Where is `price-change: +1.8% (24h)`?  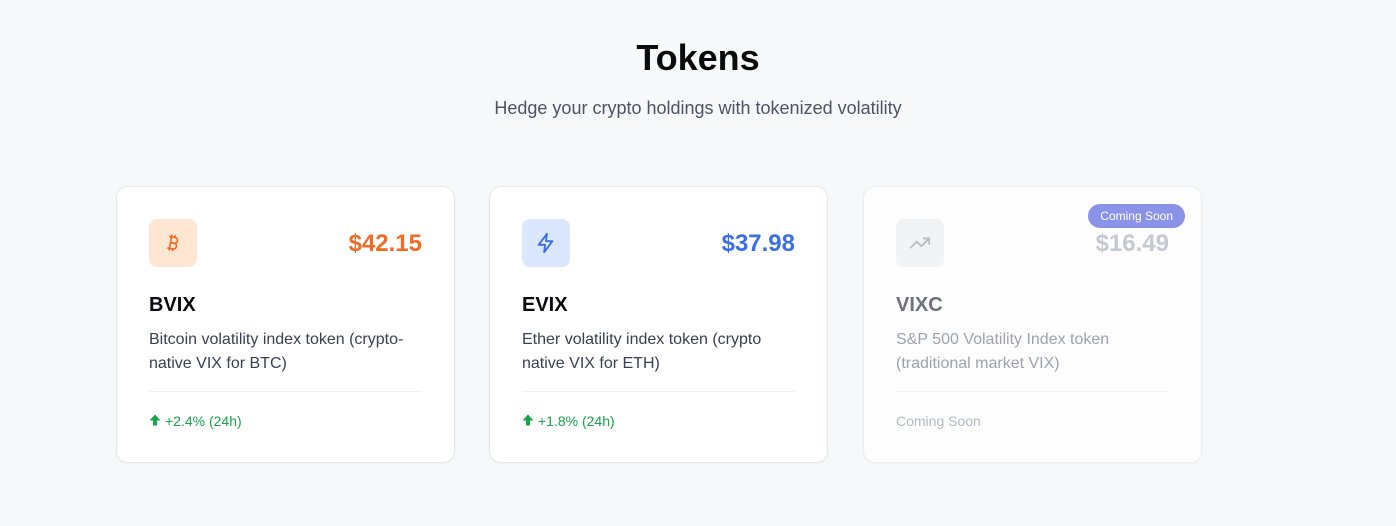
price-change: +1.8% (24h) is located at coordinates (568, 421).